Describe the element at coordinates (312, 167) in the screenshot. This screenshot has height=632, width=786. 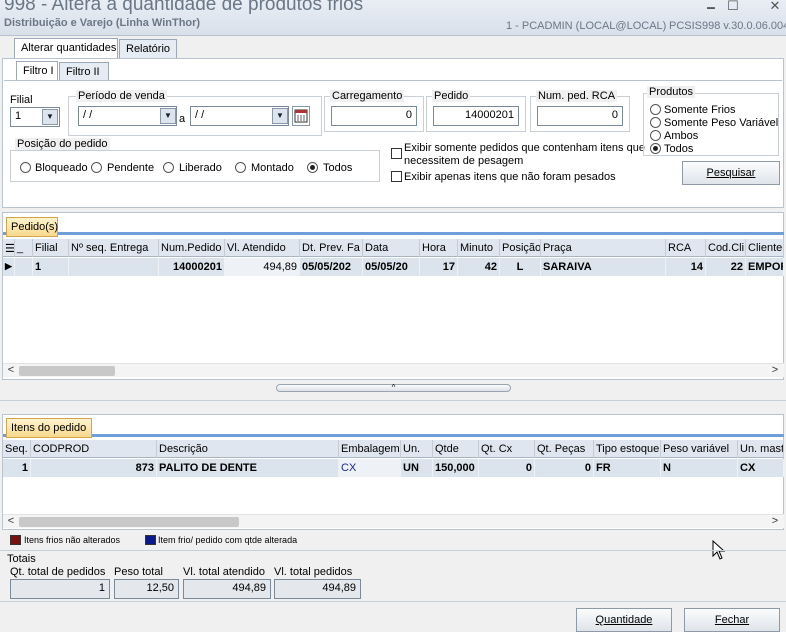
I see `radio-todos-posicao` at that location.